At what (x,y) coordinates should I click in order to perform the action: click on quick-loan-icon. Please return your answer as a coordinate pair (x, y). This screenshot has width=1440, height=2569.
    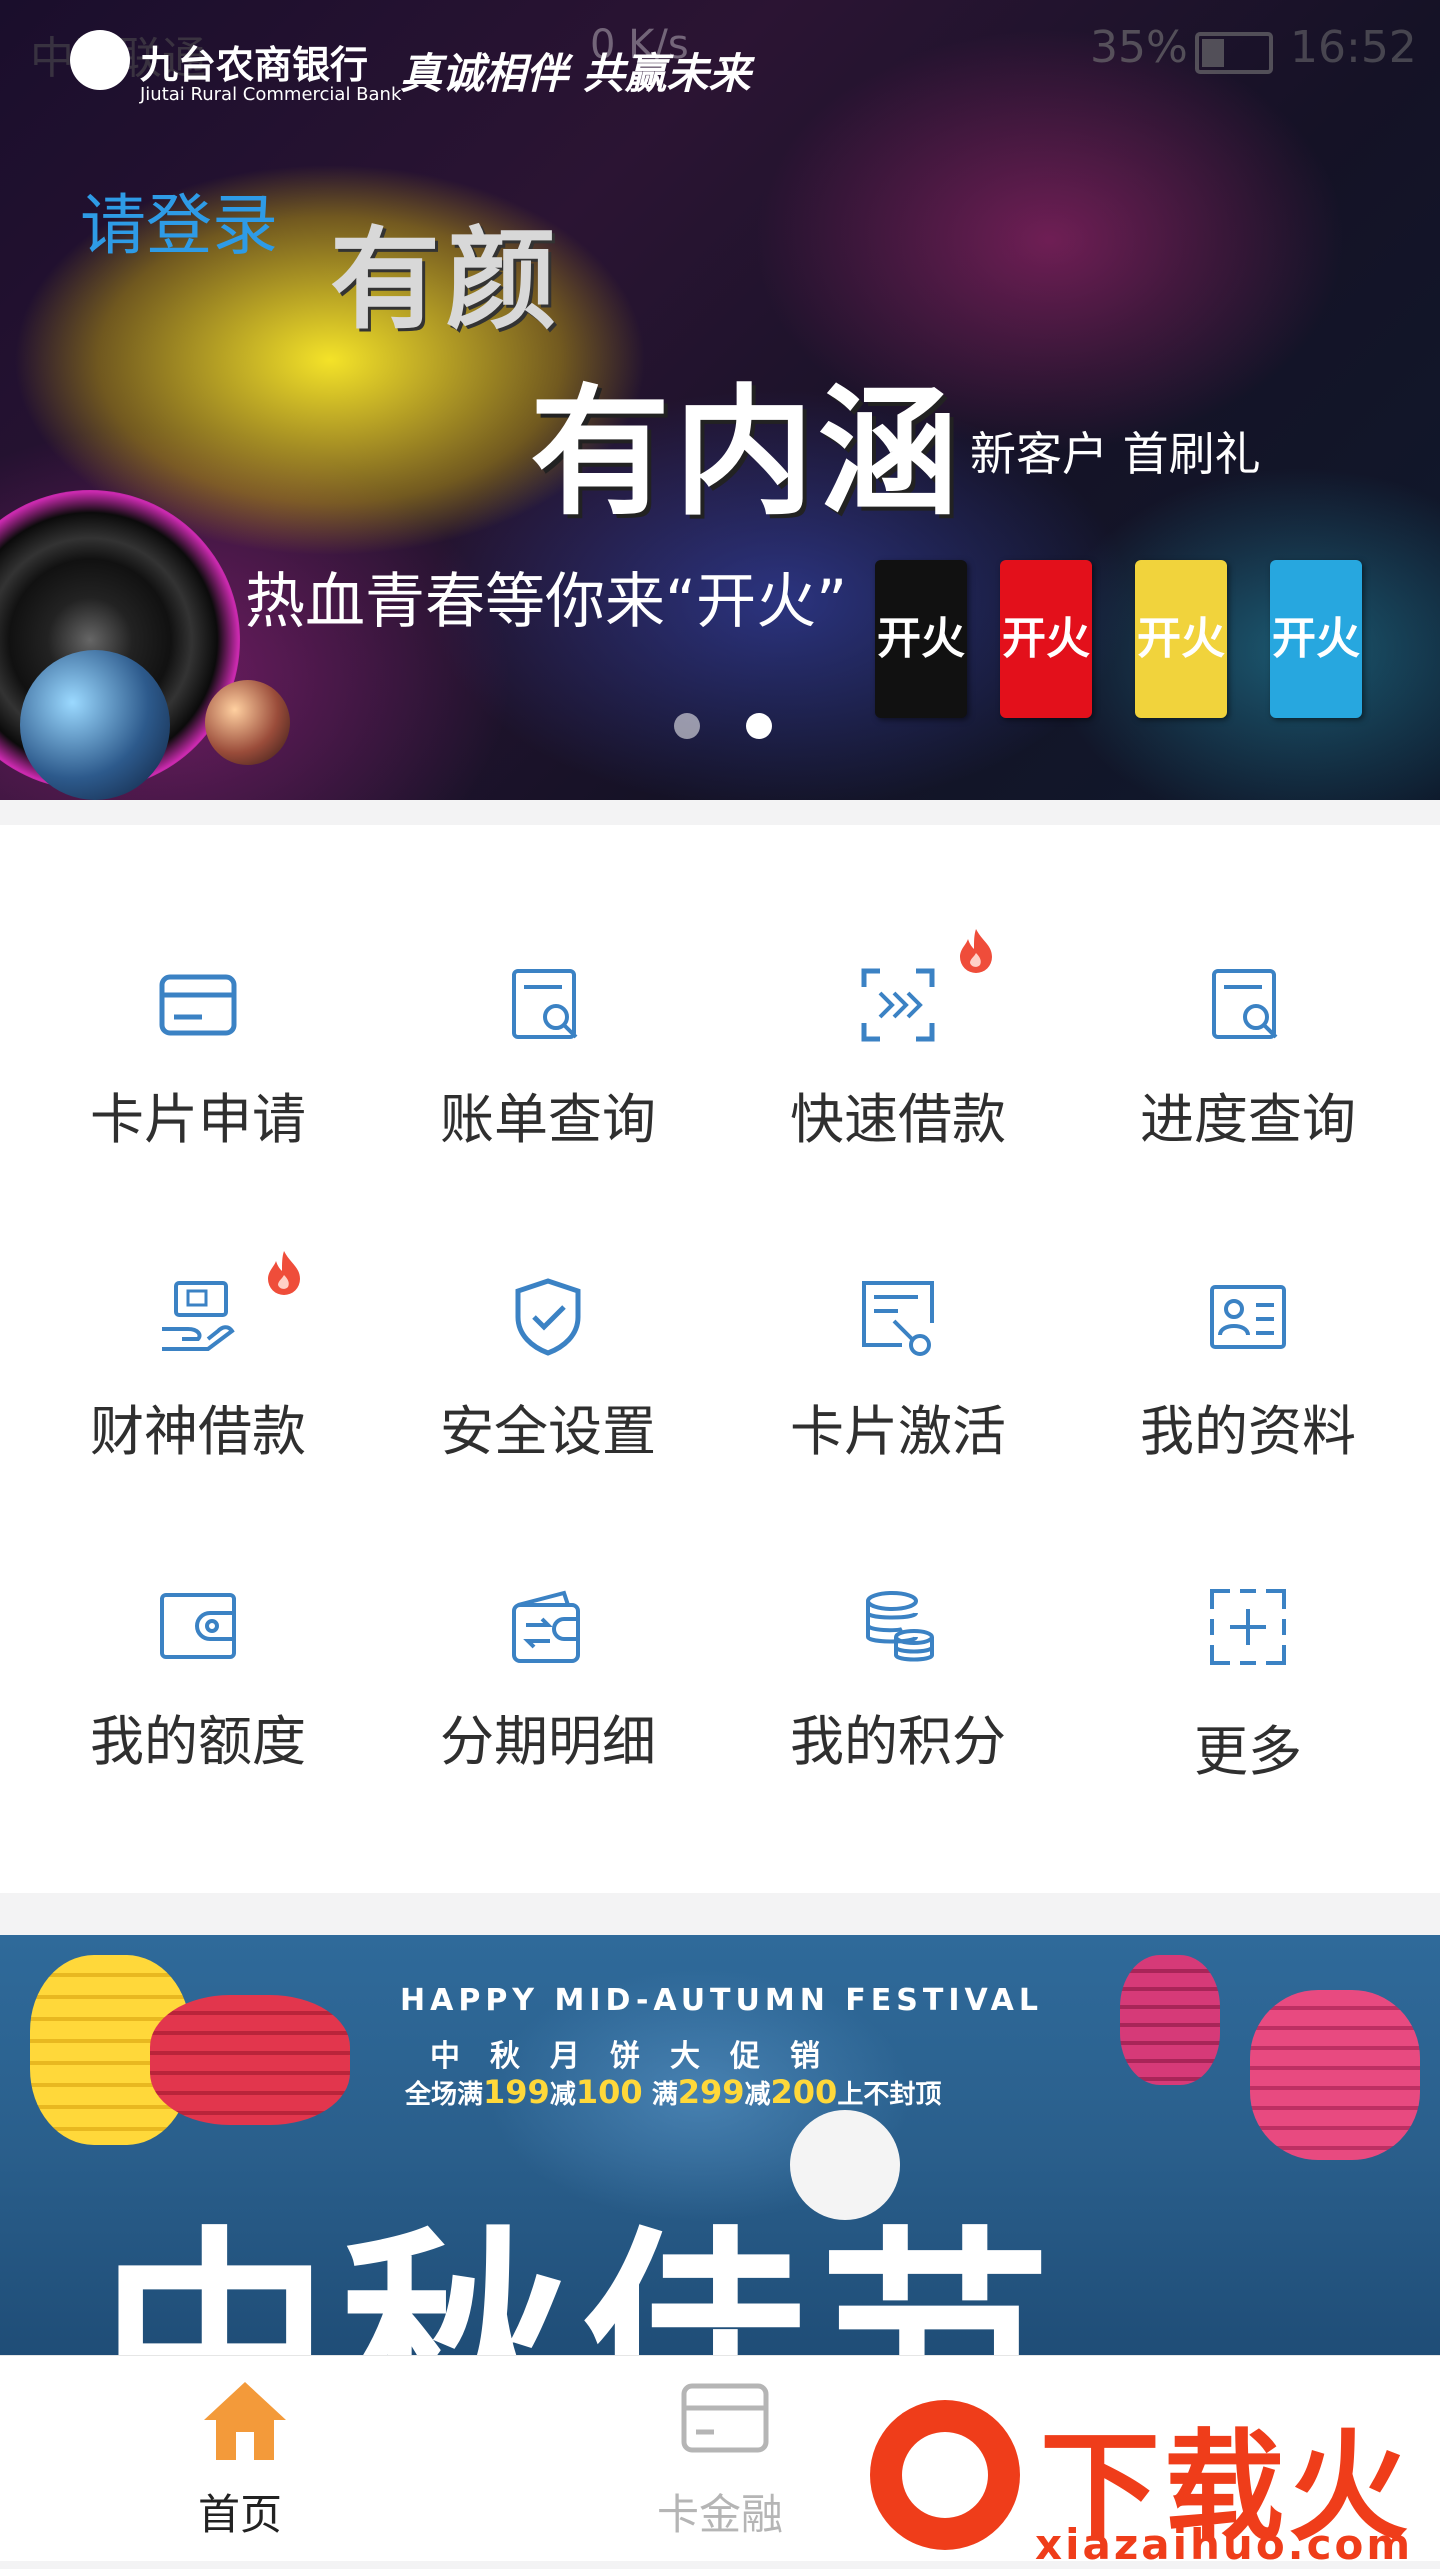
    Looking at the image, I should click on (898, 1005).